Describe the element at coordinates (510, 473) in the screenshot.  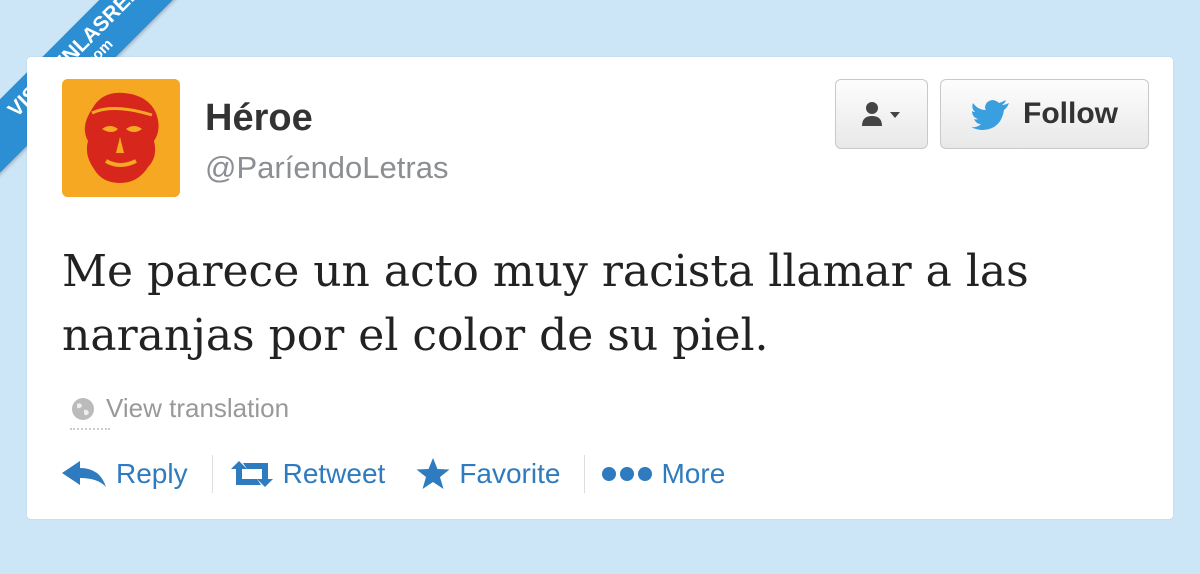
I see `favorite-label: Favorite` at that location.